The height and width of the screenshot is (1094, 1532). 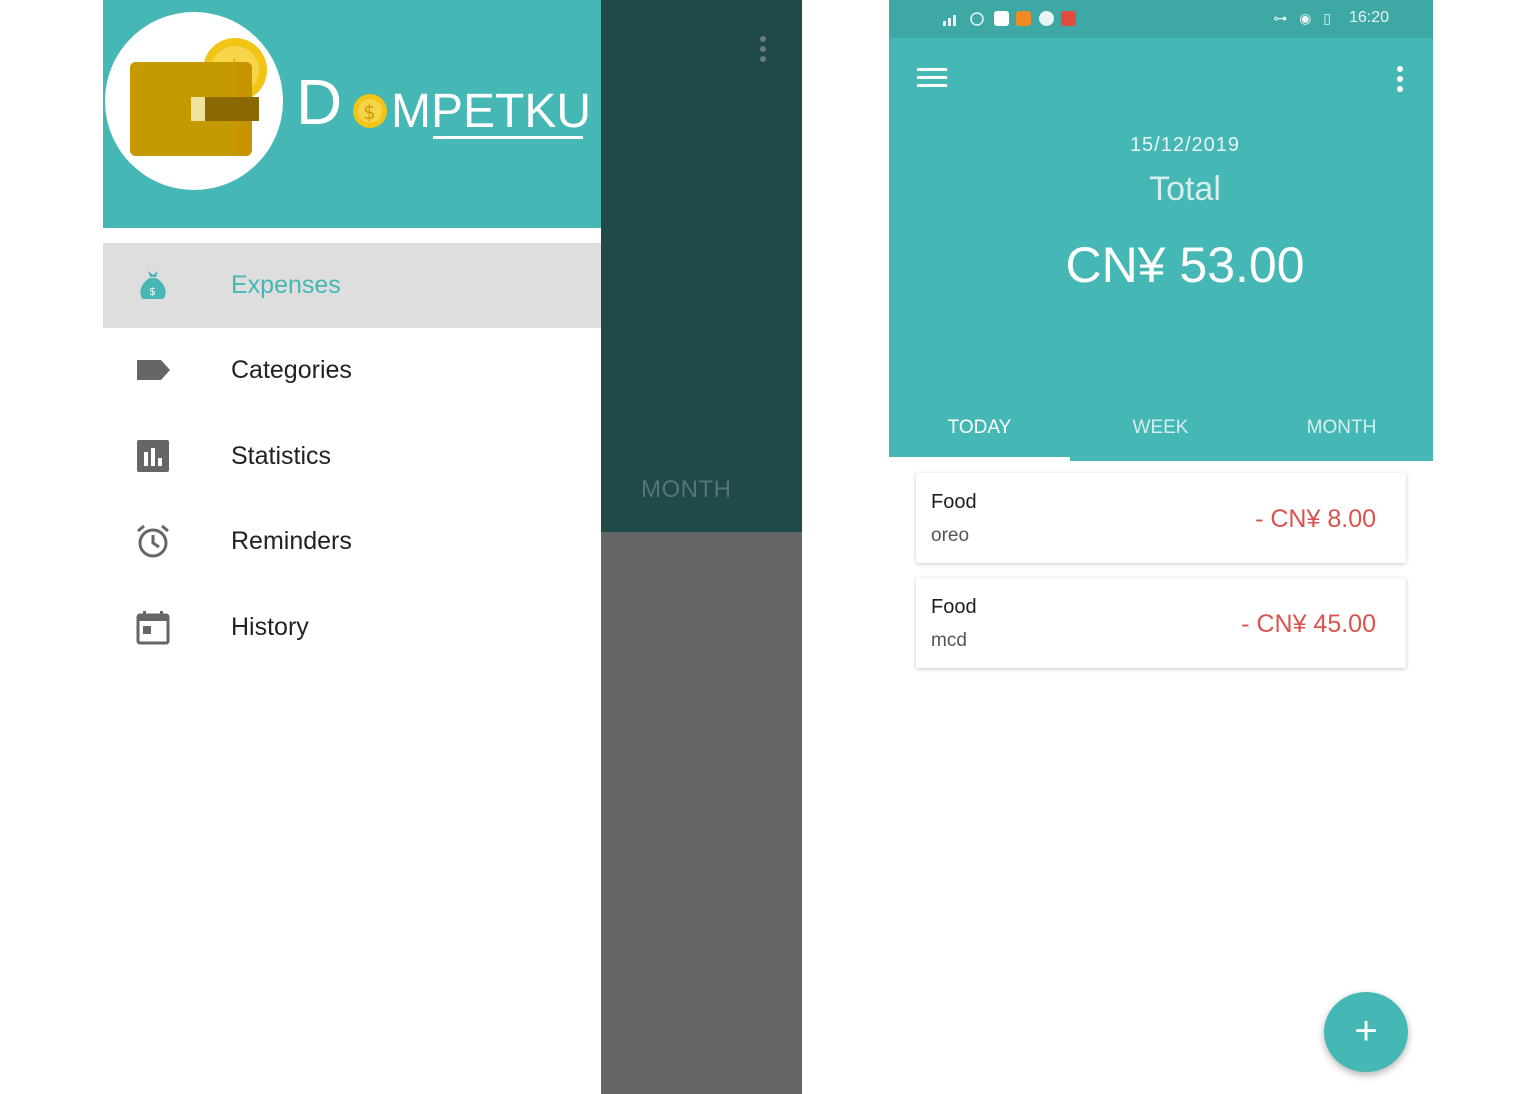 What do you see at coordinates (950, 535) in the screenshot?
I see `expense-note: oreo` at bounding box center [950, 535].